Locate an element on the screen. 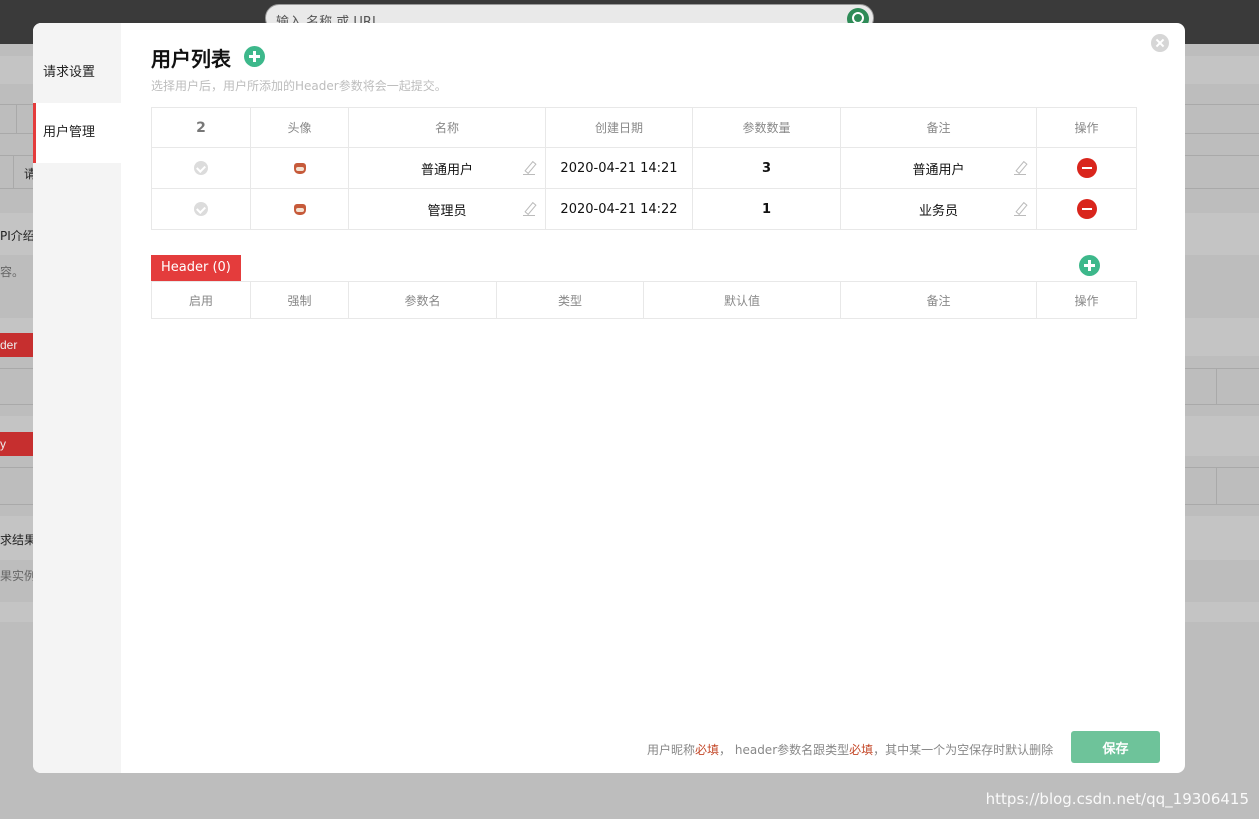 This screenshot has width=1259, height=819. table-header-row: 启用 强制 参数名 类型 默认值 备注 操作 is located at coordinates (644, 300).